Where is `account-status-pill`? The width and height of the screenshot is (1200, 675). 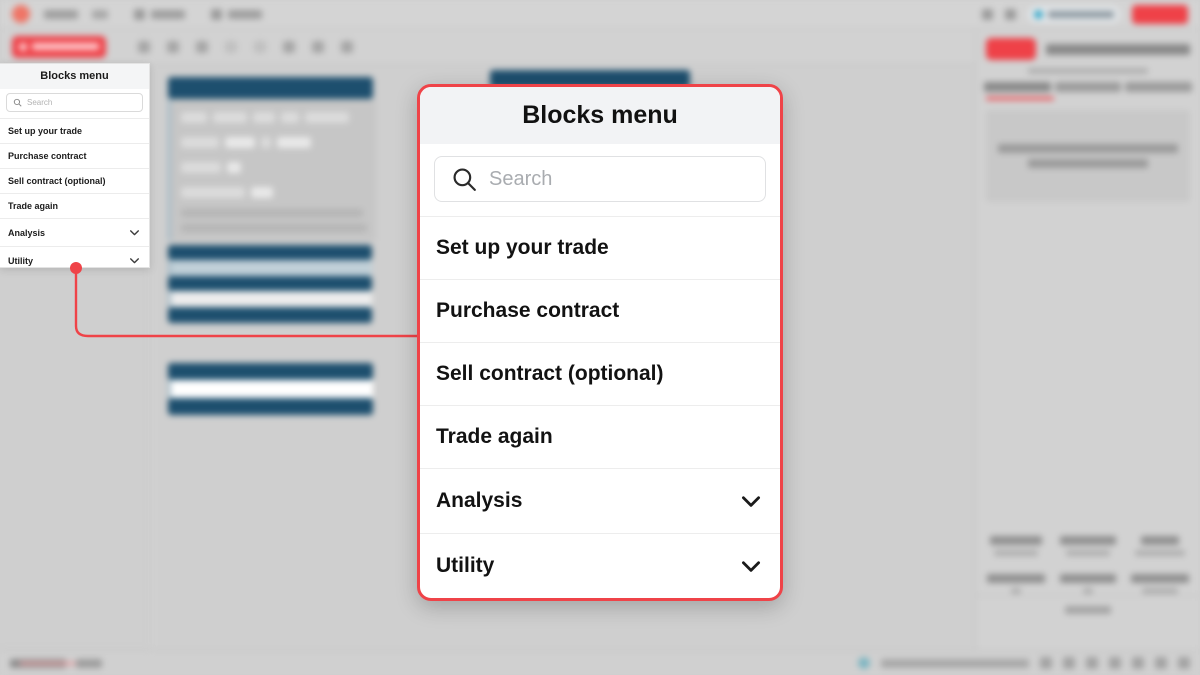 account-status-pill is located at coordinates (1074, 14).